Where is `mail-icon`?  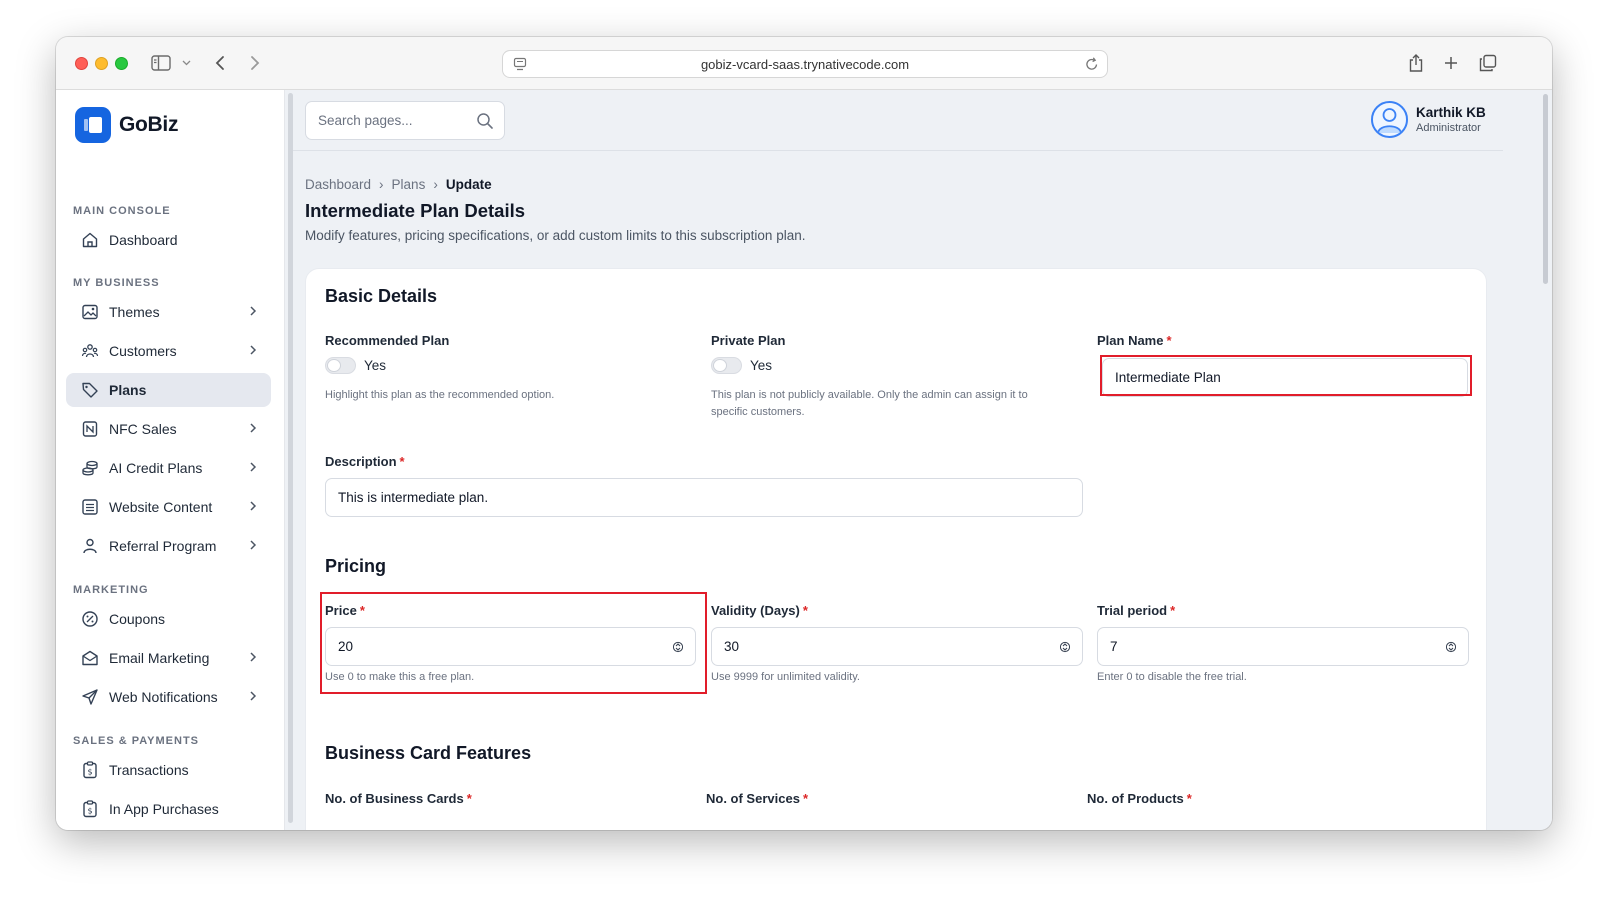 mail-icon is located at coordinates (90, 658).